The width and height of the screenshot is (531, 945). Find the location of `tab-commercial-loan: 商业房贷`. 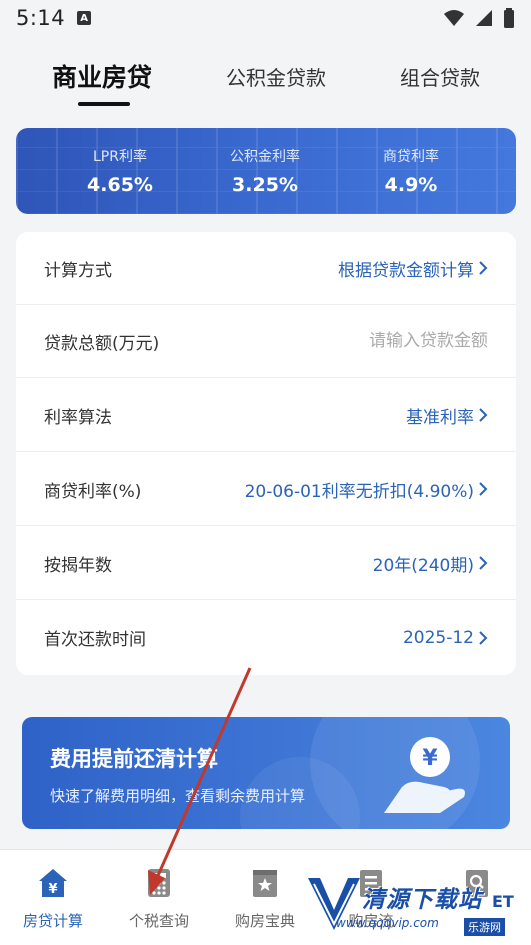

tab-commercial-loan: 商业房贷 is located at coordinates (102, 76).